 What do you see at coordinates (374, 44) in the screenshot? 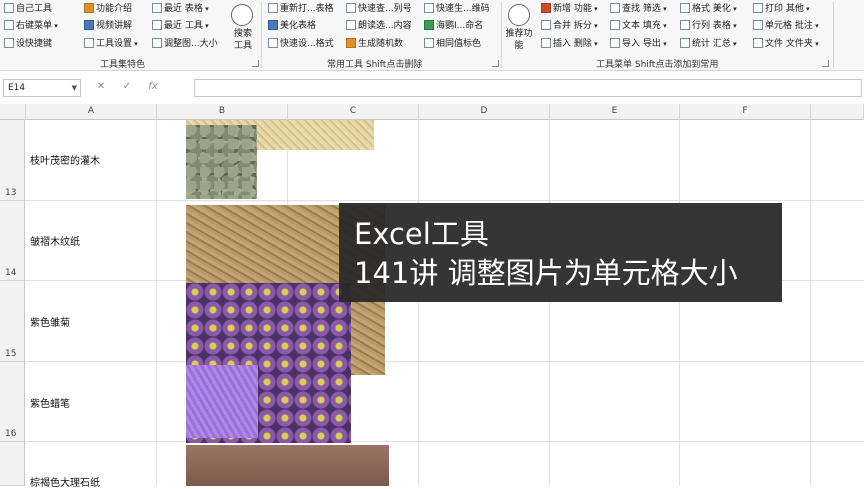
I see `random-number-button: 生成随机数` at bounding box center [374, 44].